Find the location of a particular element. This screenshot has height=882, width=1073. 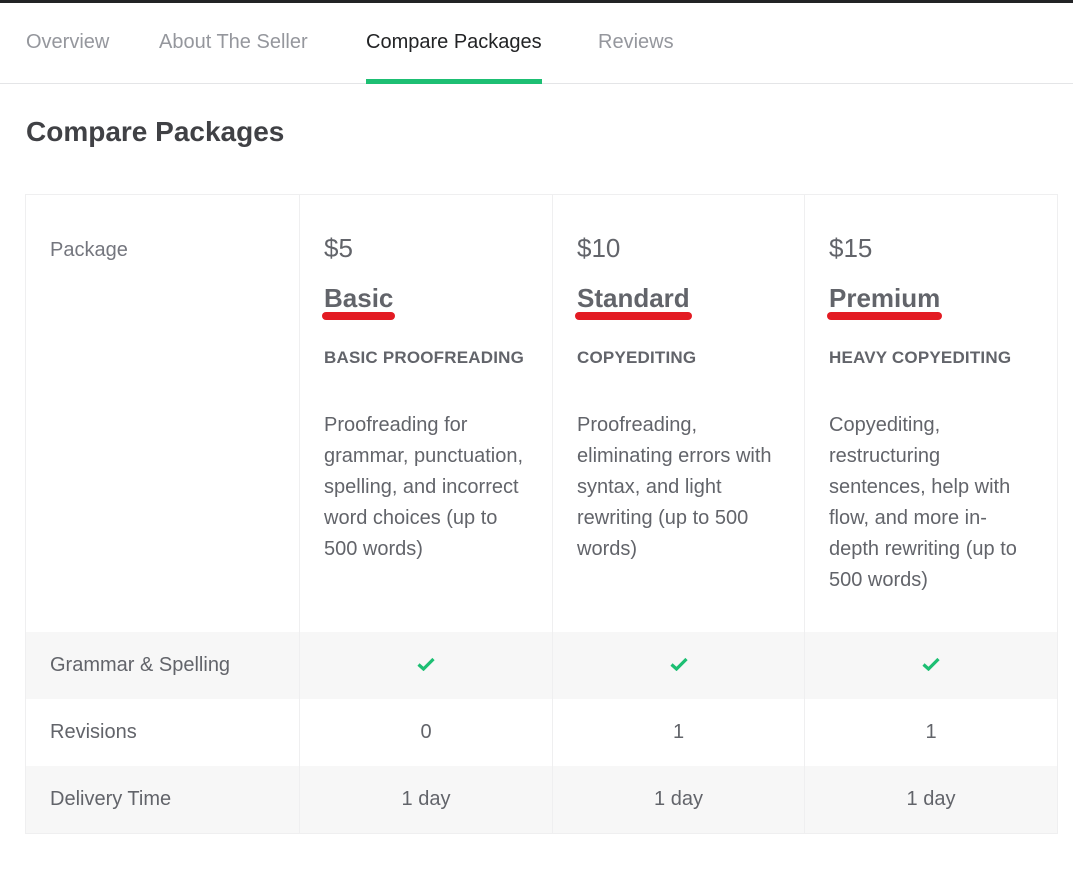

tab-reviews: Reviews is located at coordinates (636, 43).